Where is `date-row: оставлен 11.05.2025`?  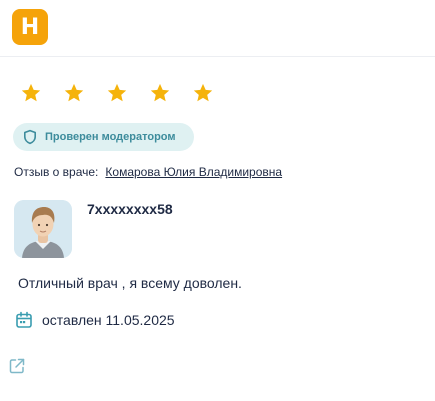
date-row: оставлен 11.05.2025 is located at coordinates (95, 320).